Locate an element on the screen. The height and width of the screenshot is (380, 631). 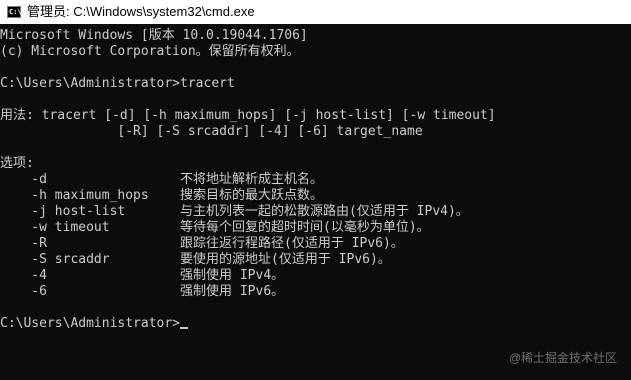
console-line: -d 不将地址解析成主机名。 is located at coordinates (162, 179).